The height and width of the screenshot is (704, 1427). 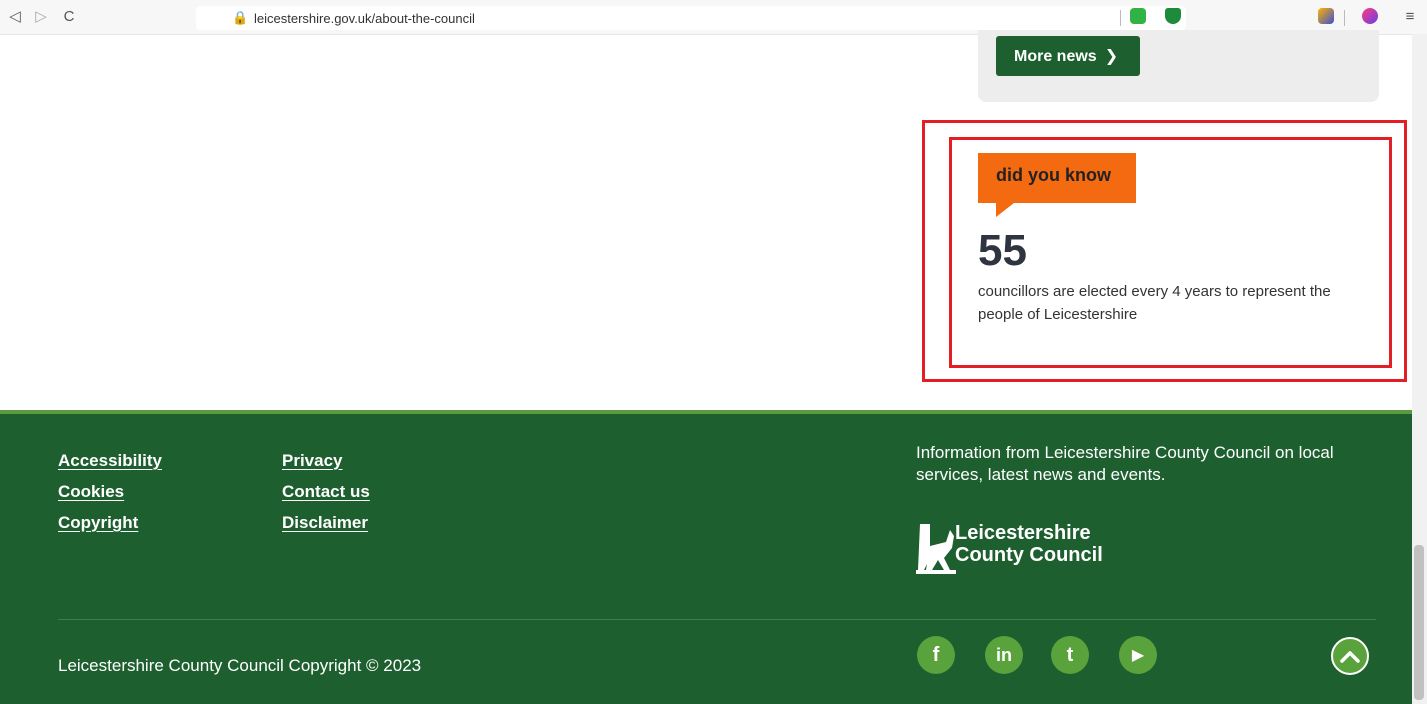 I want to click on did-you-know-tag: did you know, so click(x=1057, y=178).